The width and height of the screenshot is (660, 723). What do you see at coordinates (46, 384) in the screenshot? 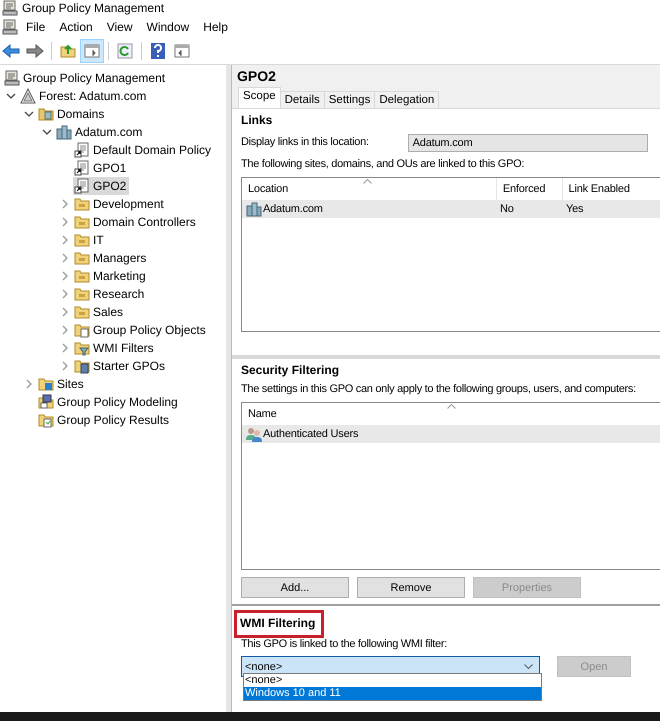
I see `folder-sites-icon` at bounding box center [46, 384].